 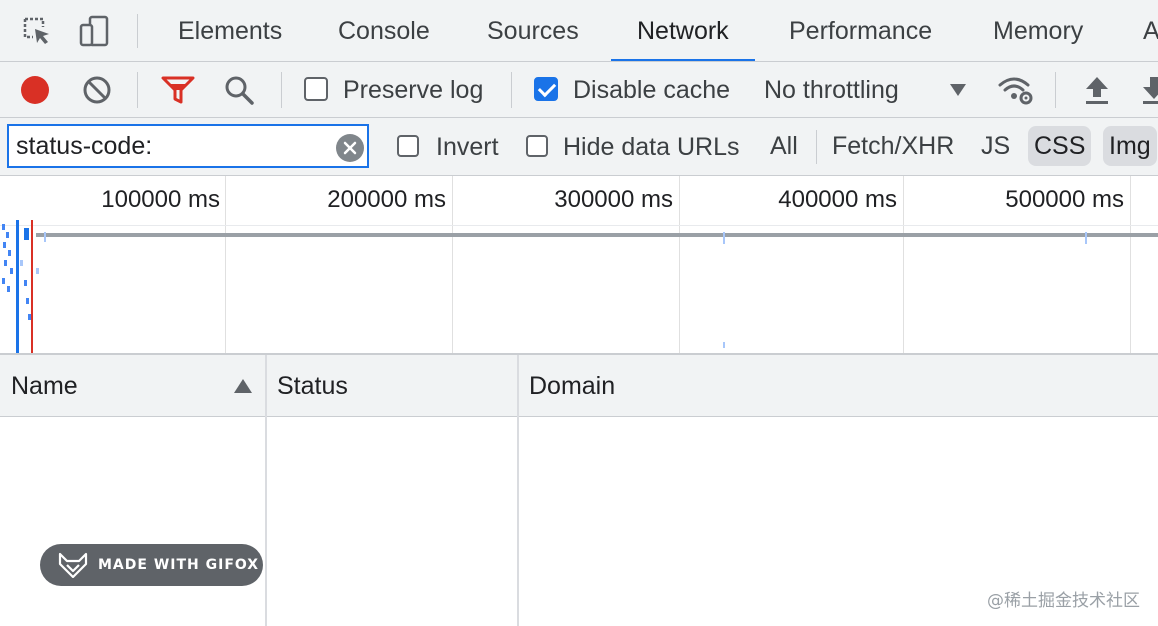 What do you see at coordinates (1137, 30) in the screenshot?
I see `tab-application-truncated: A` at bounding box center [1137, 30].